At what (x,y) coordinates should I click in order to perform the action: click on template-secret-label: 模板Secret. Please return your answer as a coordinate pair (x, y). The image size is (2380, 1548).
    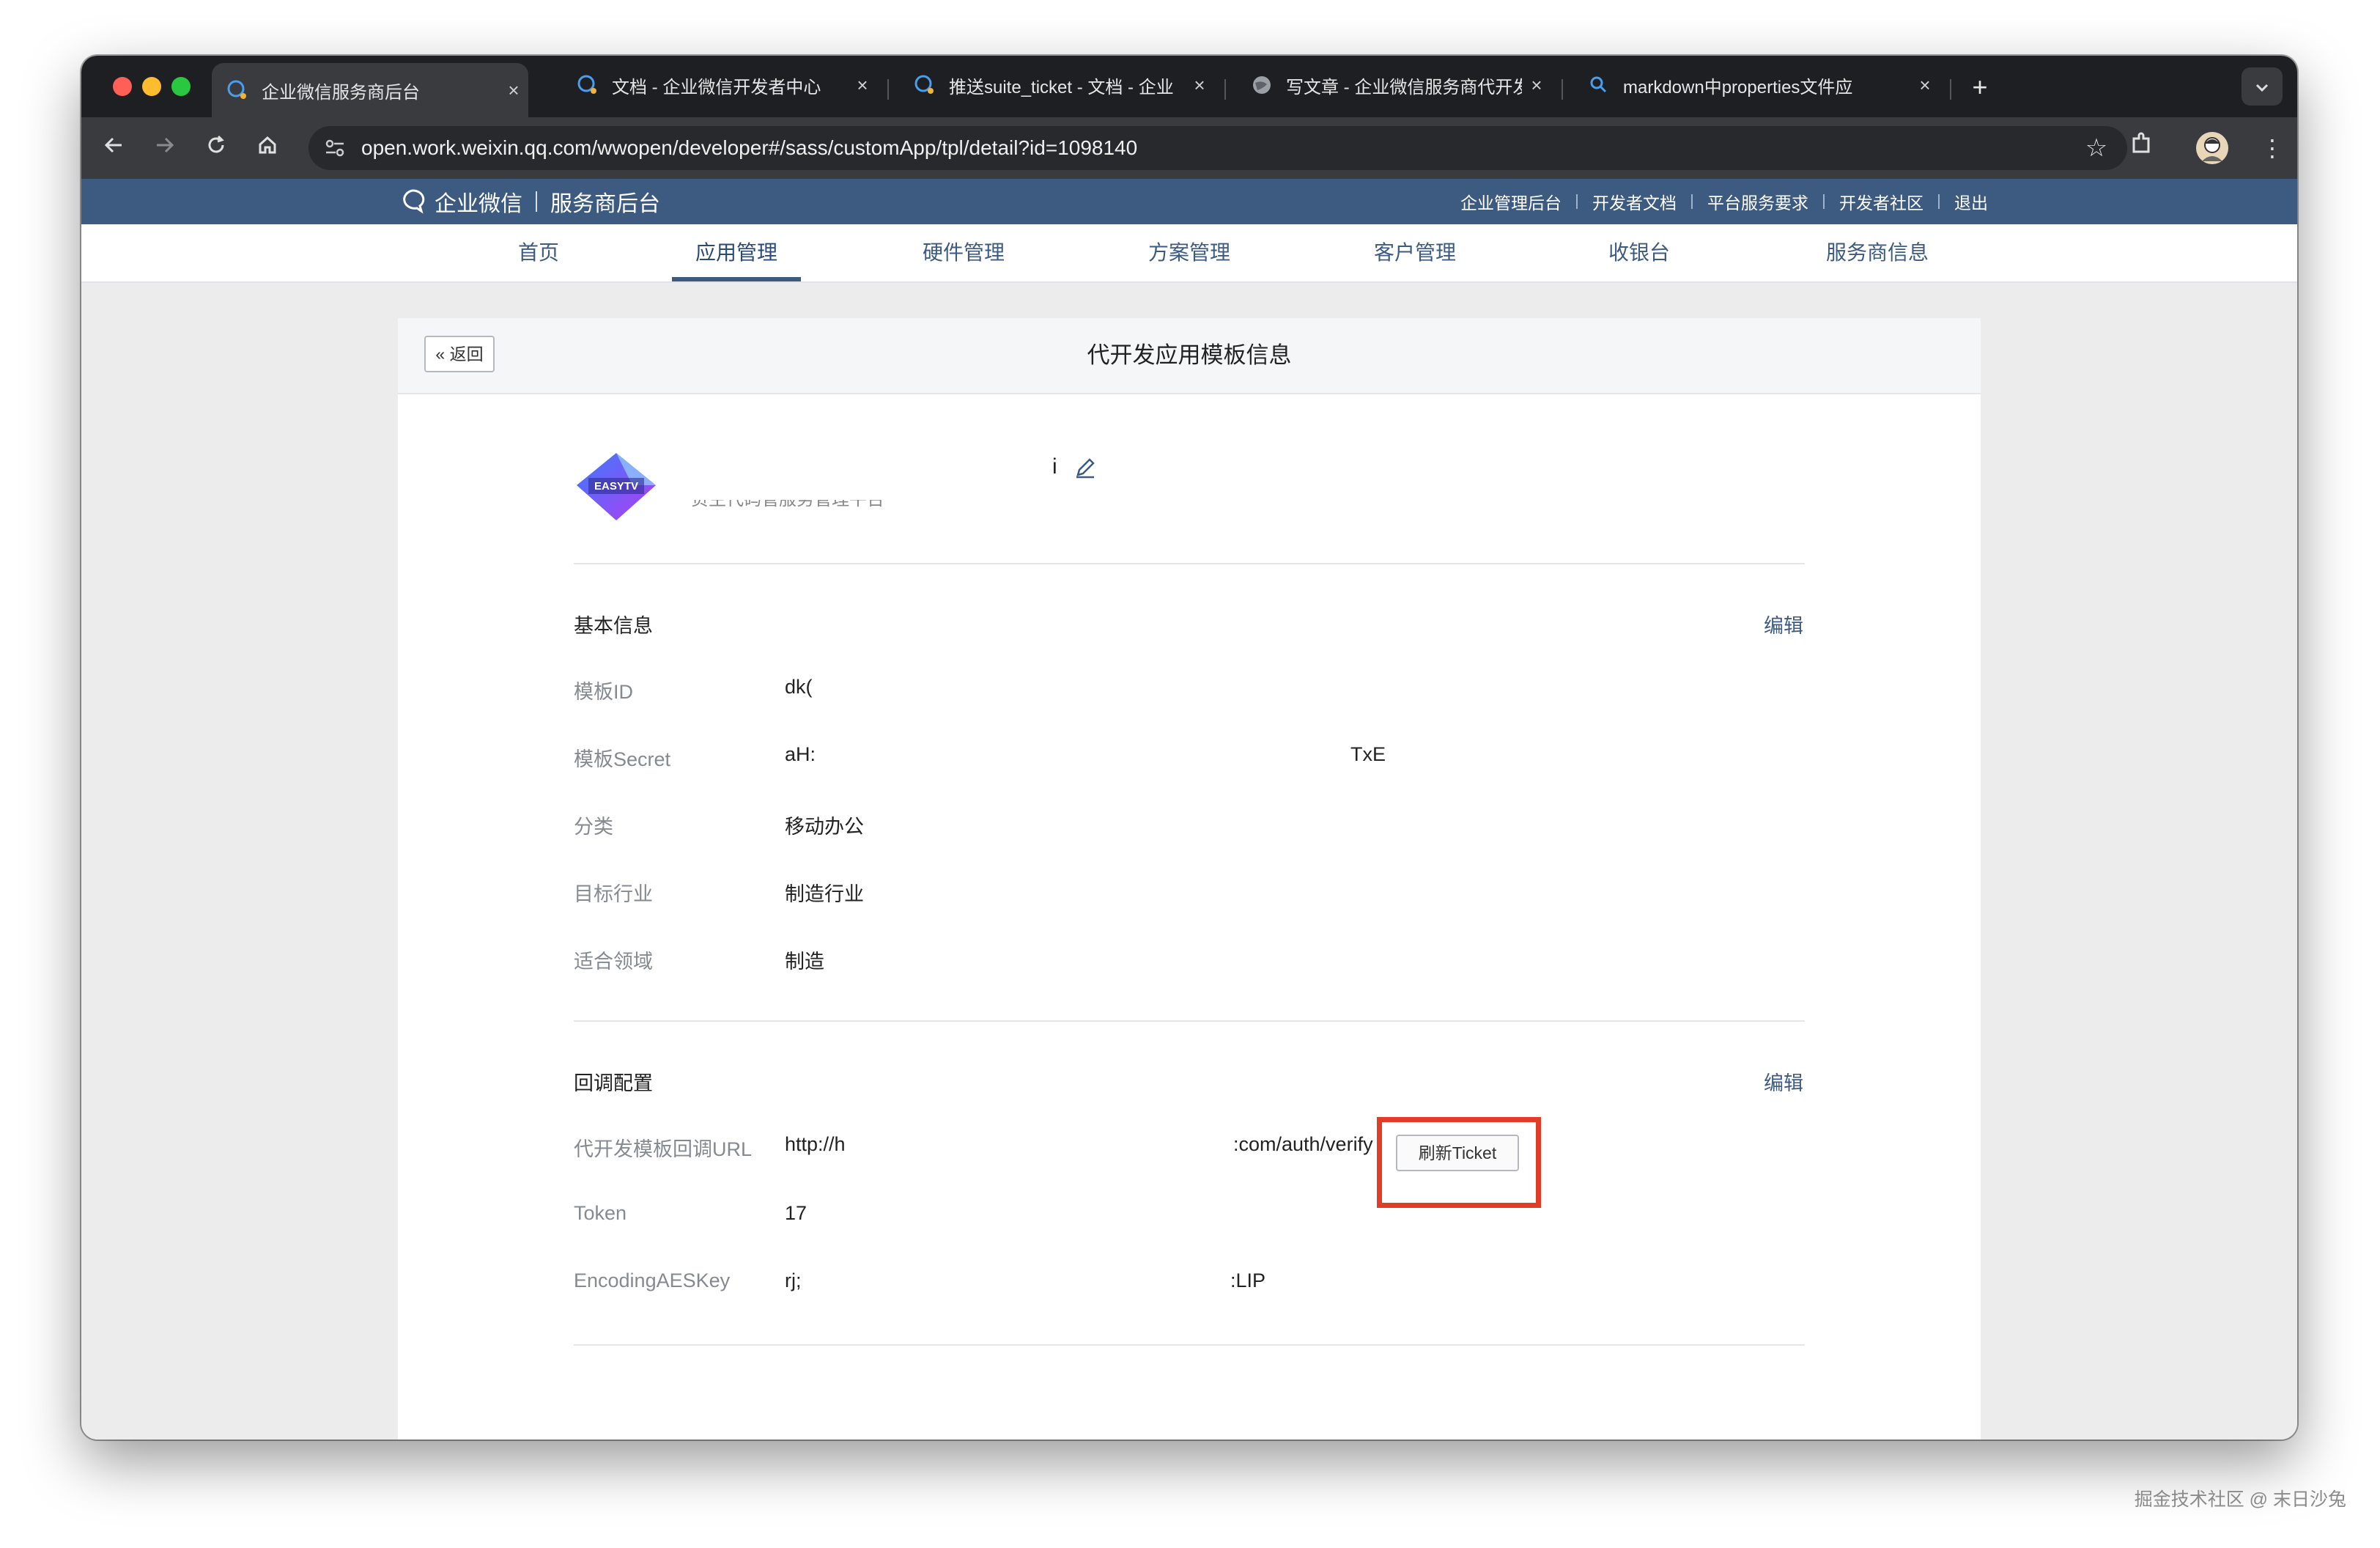
    Looking at the image, I should click on (622, 759).